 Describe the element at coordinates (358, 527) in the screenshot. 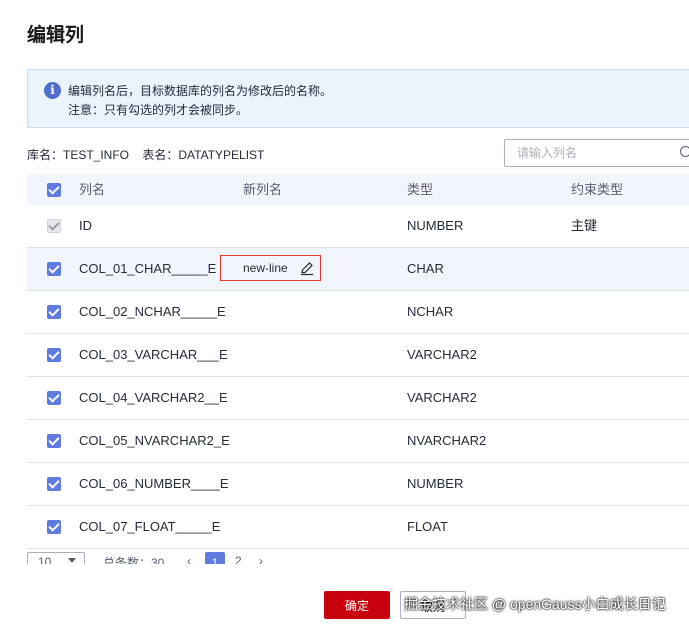

I see `table-row: COL_07_FLOAT_____E FLOAT` at that location.